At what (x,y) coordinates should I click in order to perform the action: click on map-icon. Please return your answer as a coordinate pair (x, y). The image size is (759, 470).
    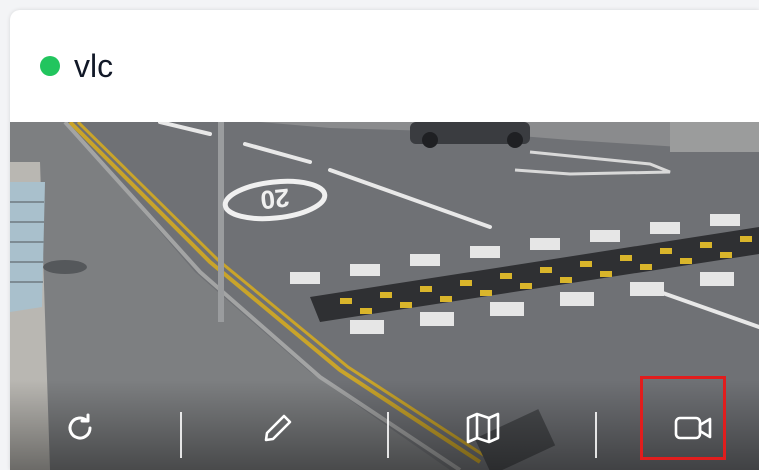
    Looking at the image, I should click on (483, 428).